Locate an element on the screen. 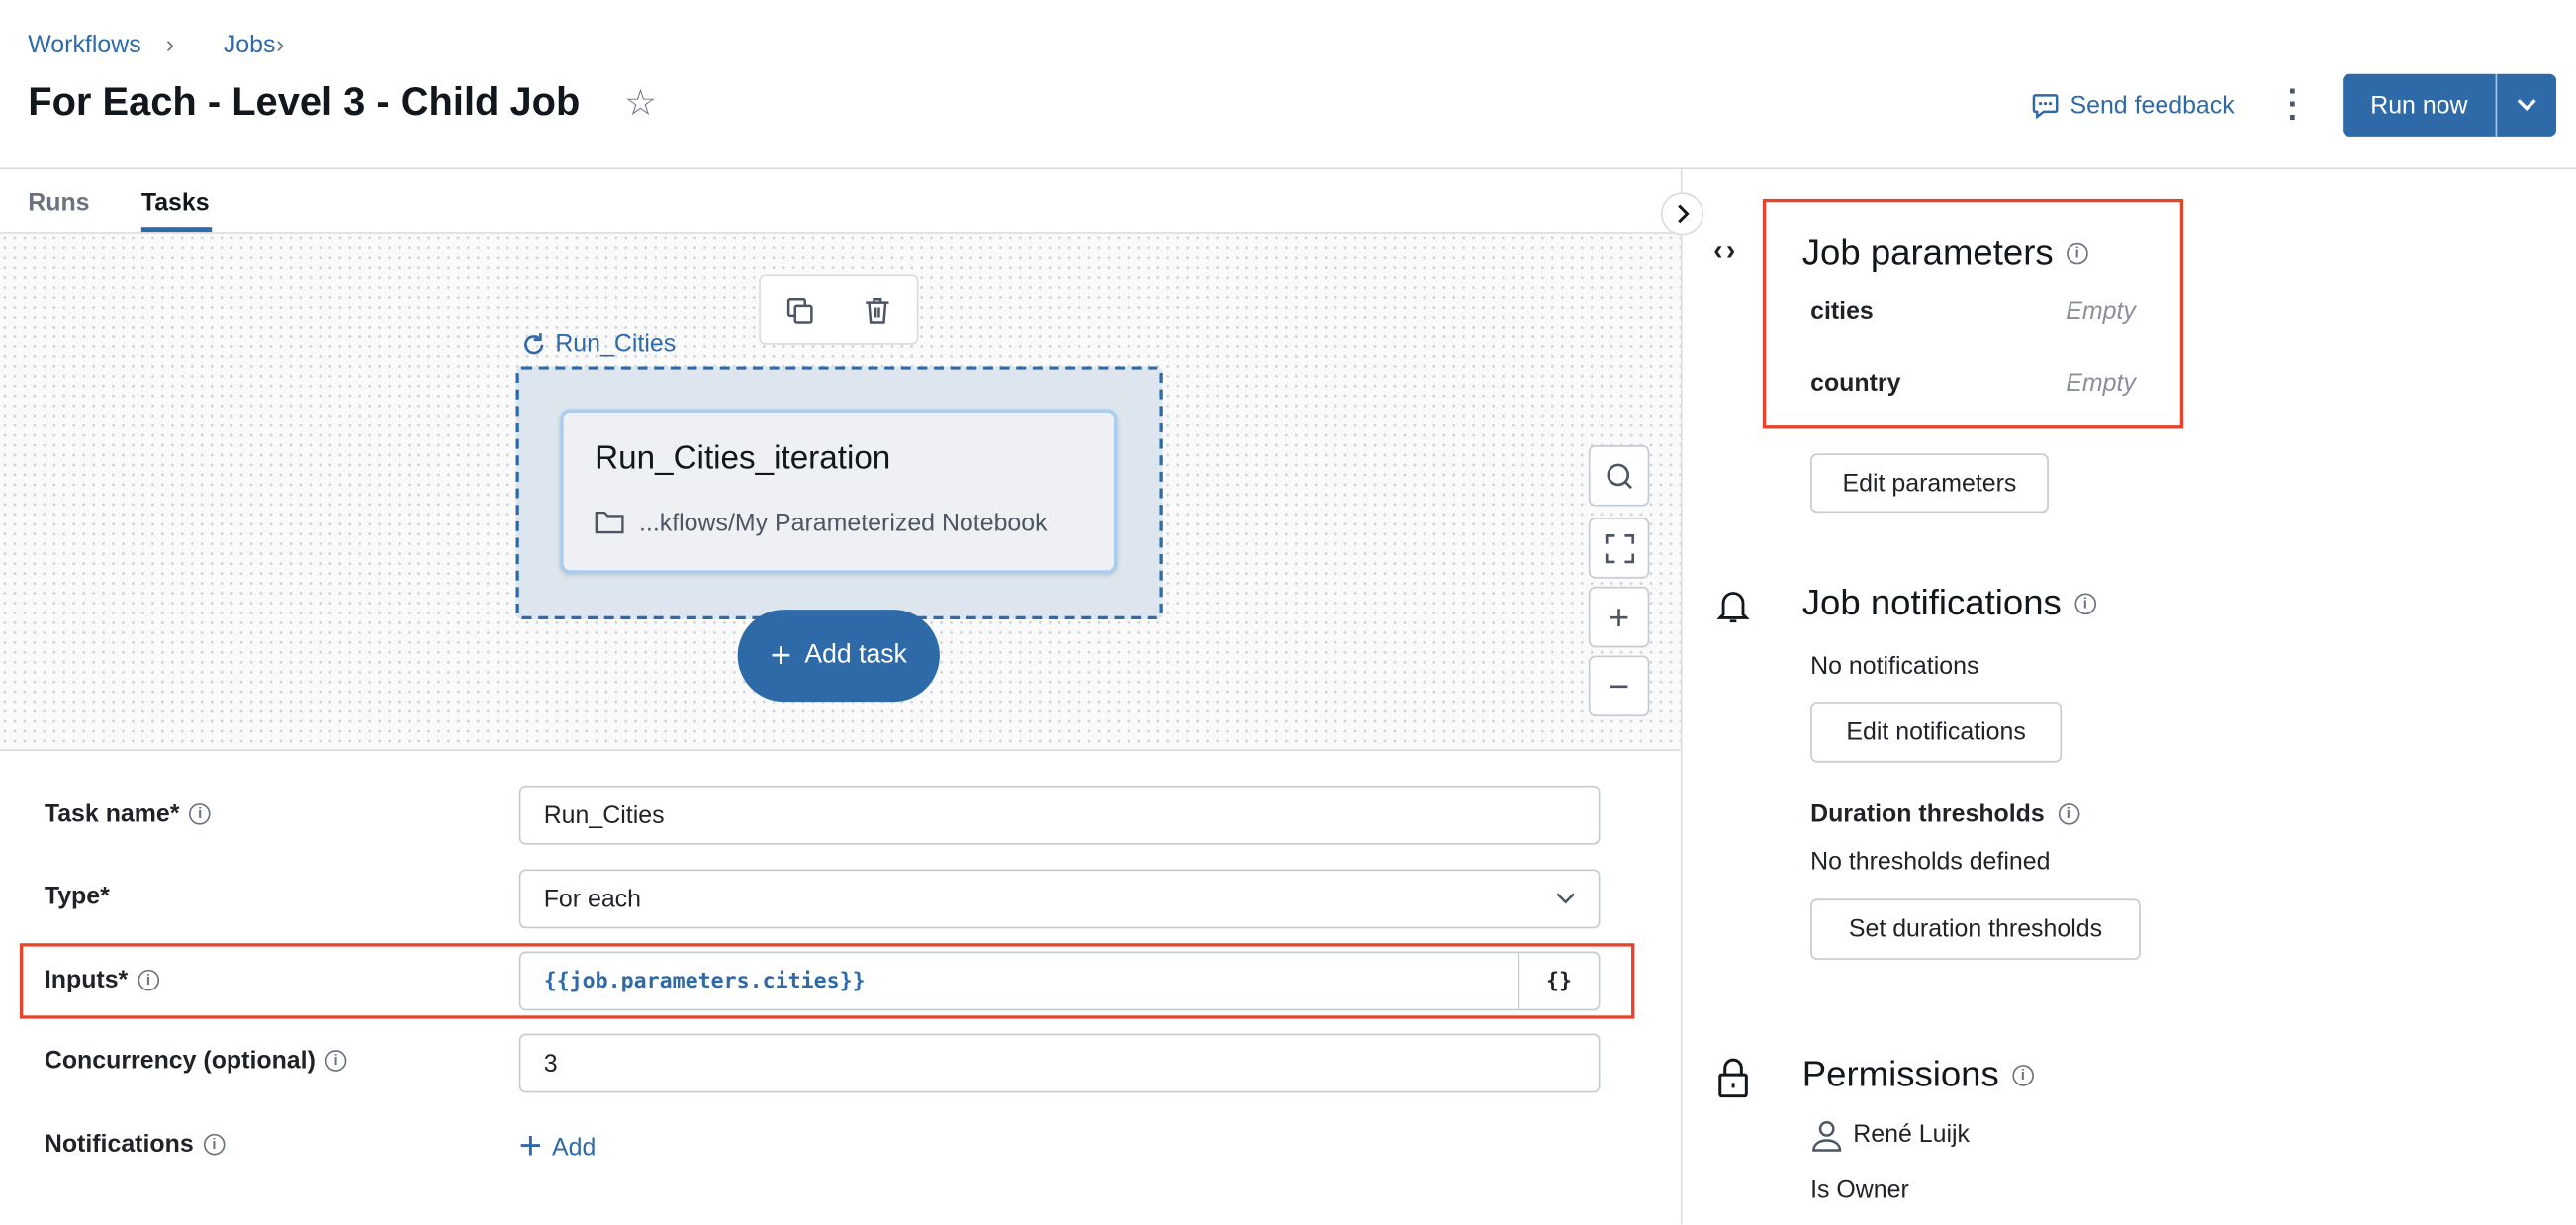  run-now-split-button: Run now is located at coordinates (2450, 105).